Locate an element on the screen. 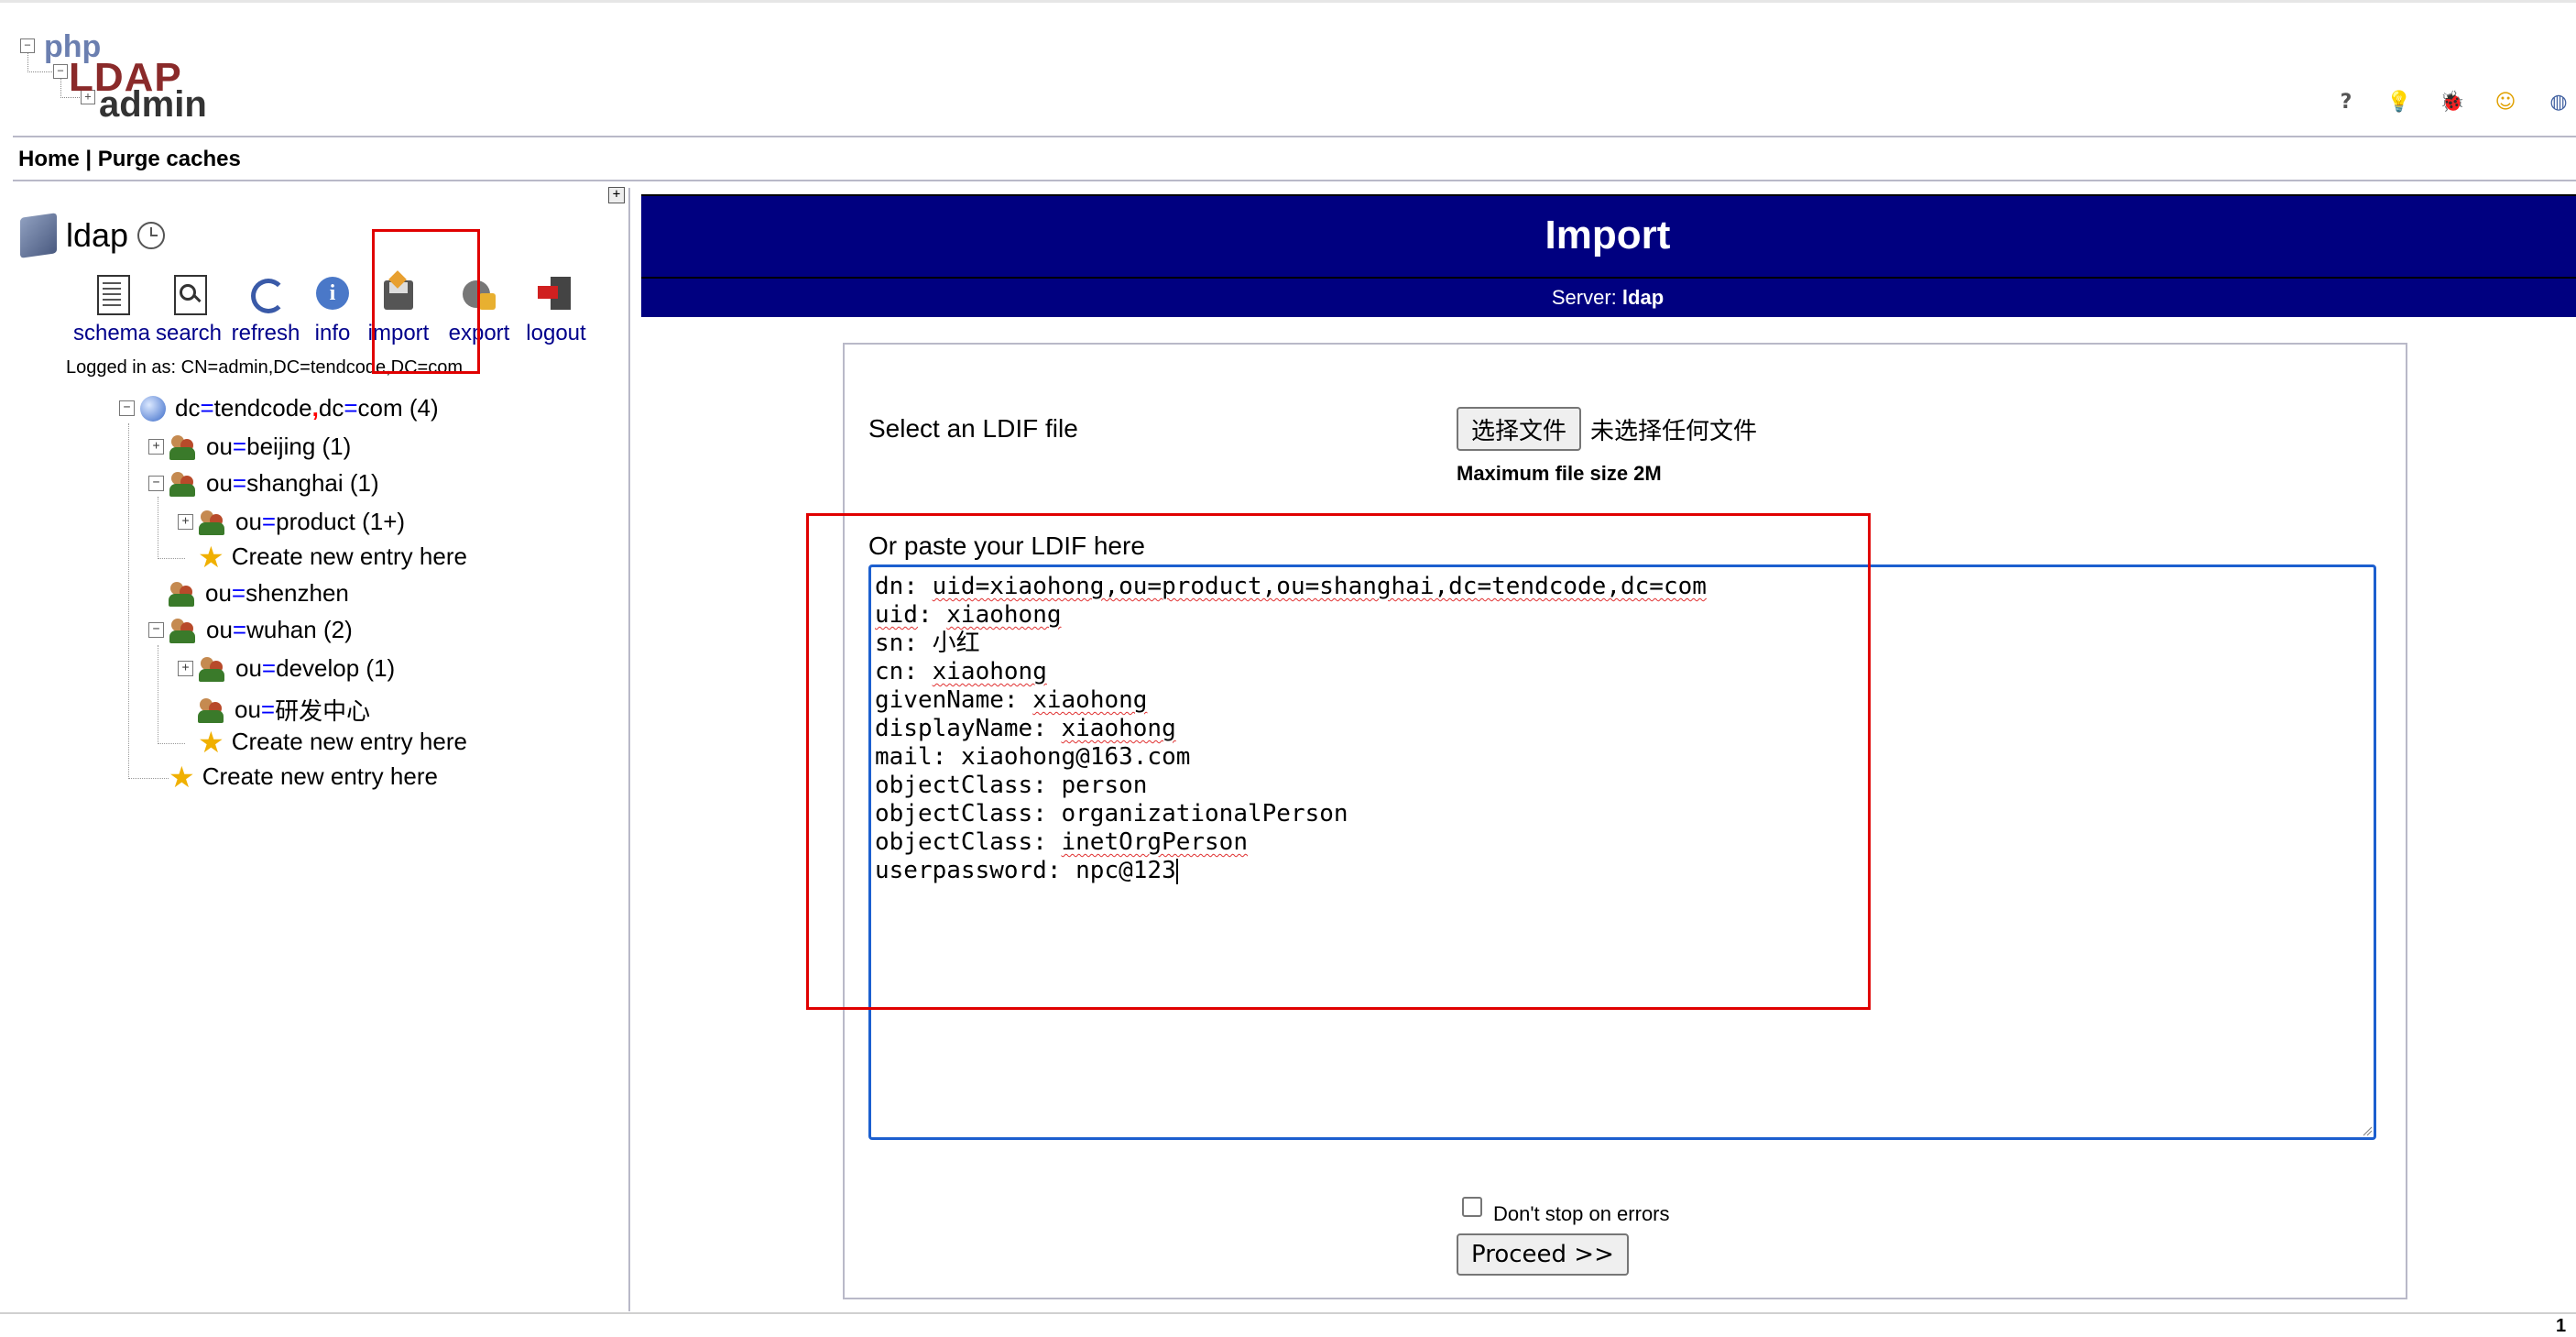  dont-stop-on-errors-label: Don't stop on errors is located at coordinates (1582, 1213).